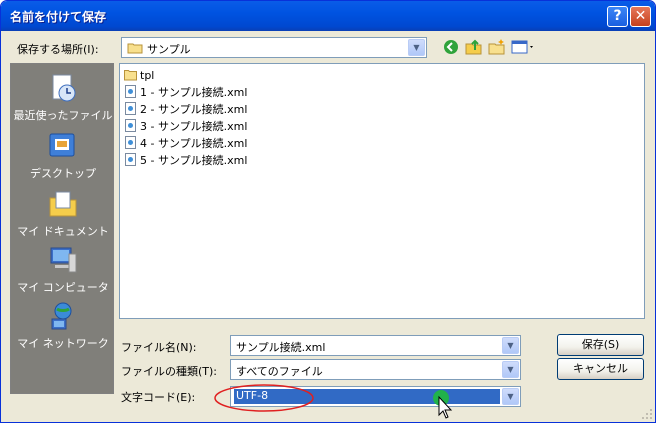 The image size is (656, 423). Describe the element at coordinates (62, 145) in the screenshot. I see `desktop-icon` at that location.